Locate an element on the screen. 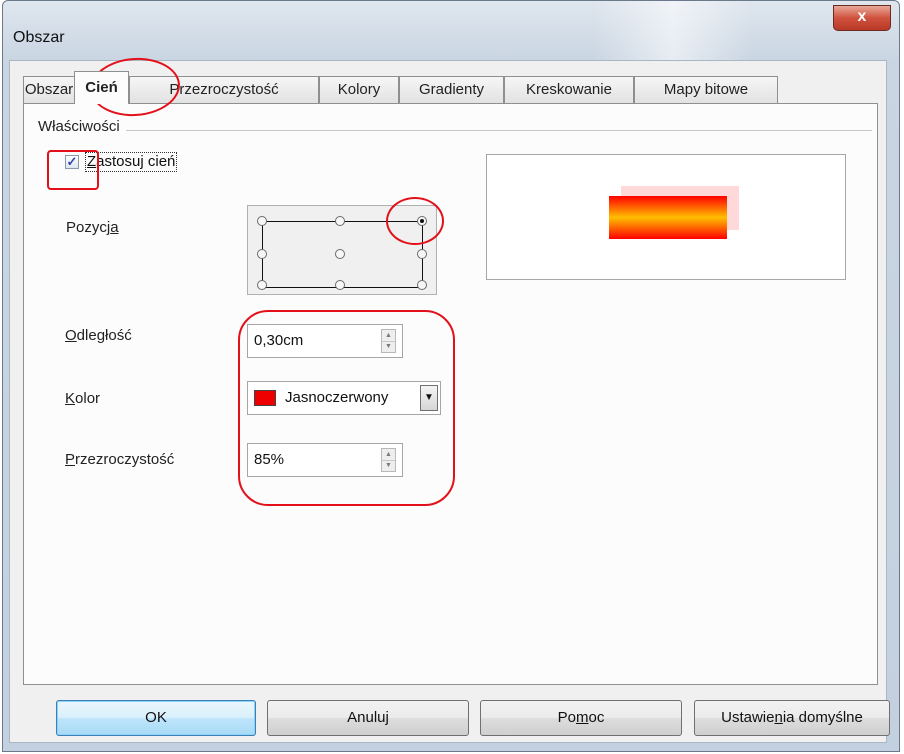 Image resolution: width=904 pixels, height=754 pixels. annotation-circle-position is located at coordinates (415, 221).